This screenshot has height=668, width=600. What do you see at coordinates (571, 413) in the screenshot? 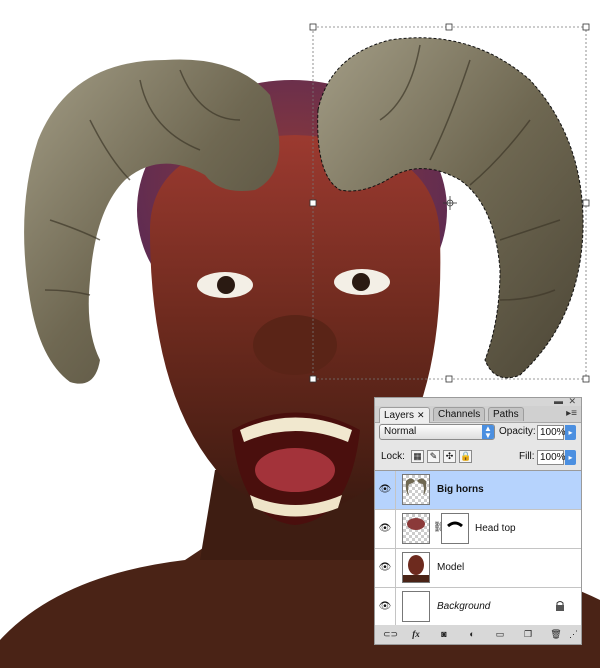
I see `panel-menu-icon: ▸≡` at bounding box center [571, 413].